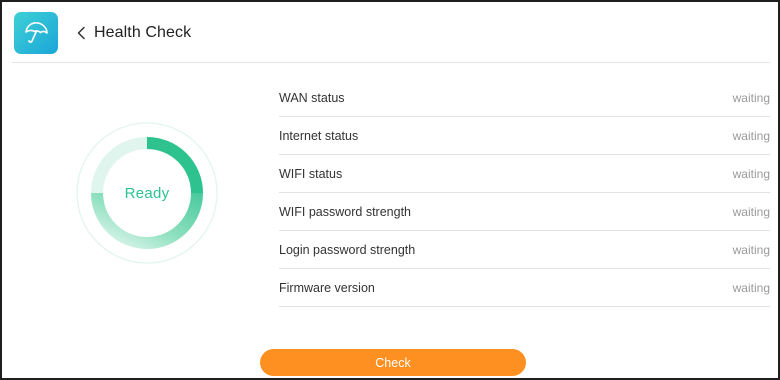 The height and width of the screenshot is (380, 780). I want to click on back-link: Health Check, so click(133, 33).